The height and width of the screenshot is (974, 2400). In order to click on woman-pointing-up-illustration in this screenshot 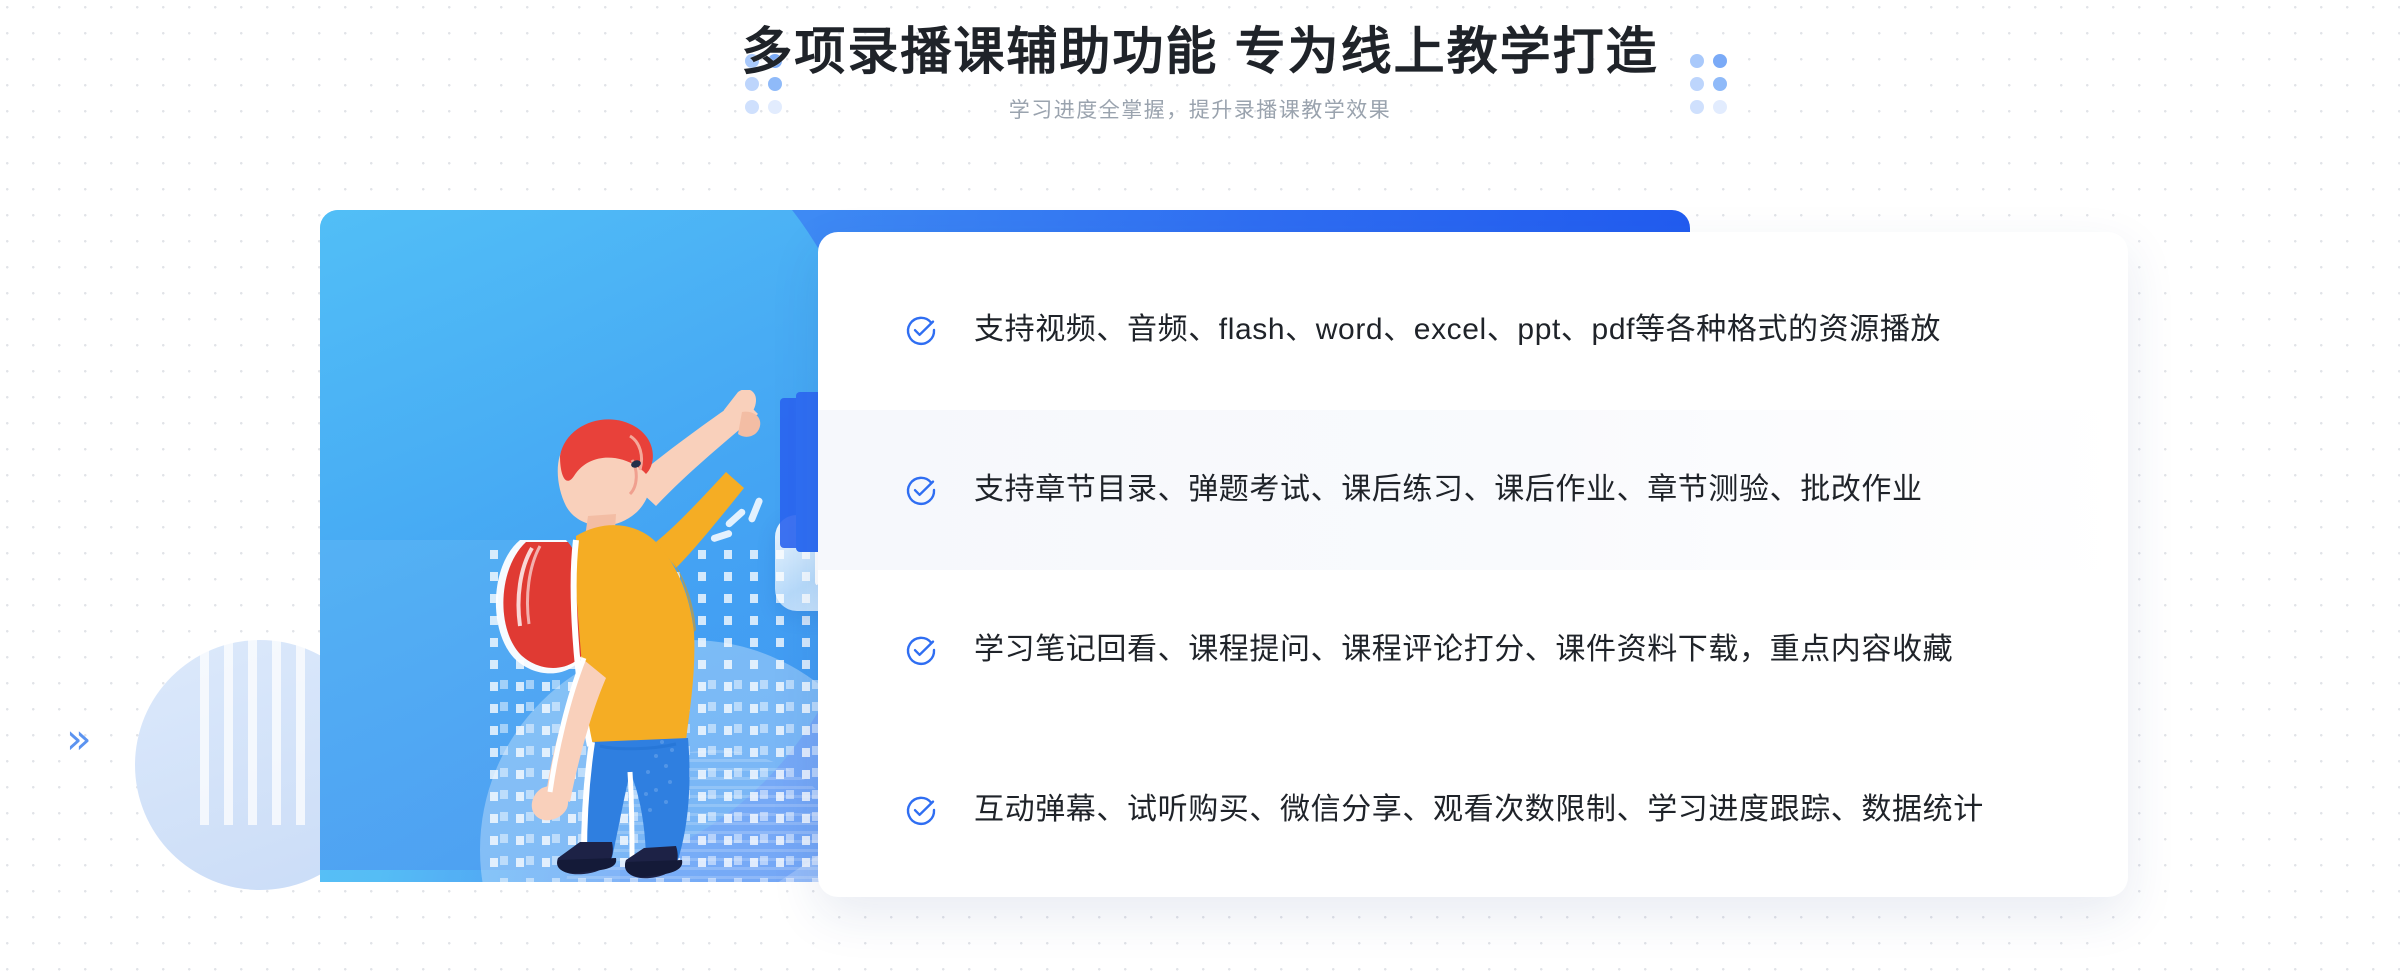, I will do `click(628, 634)`.